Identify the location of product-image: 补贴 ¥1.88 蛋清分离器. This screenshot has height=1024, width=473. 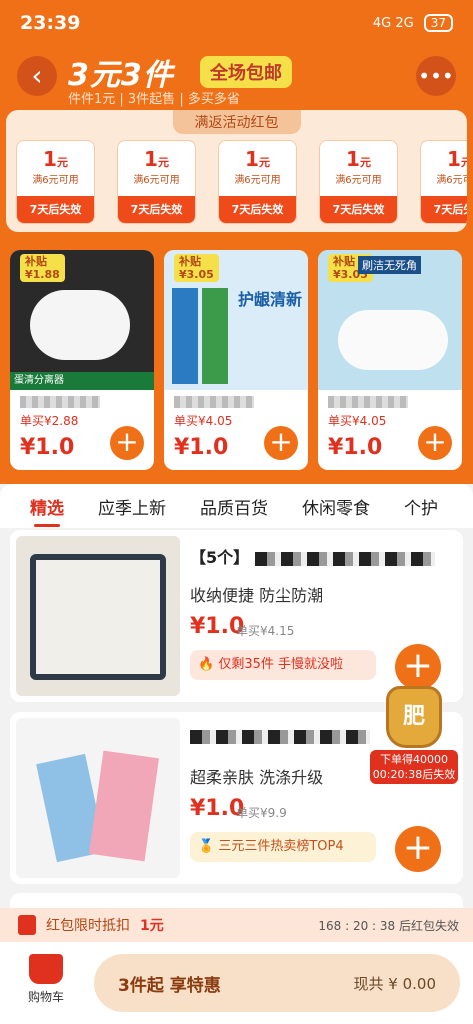
(82, 320).